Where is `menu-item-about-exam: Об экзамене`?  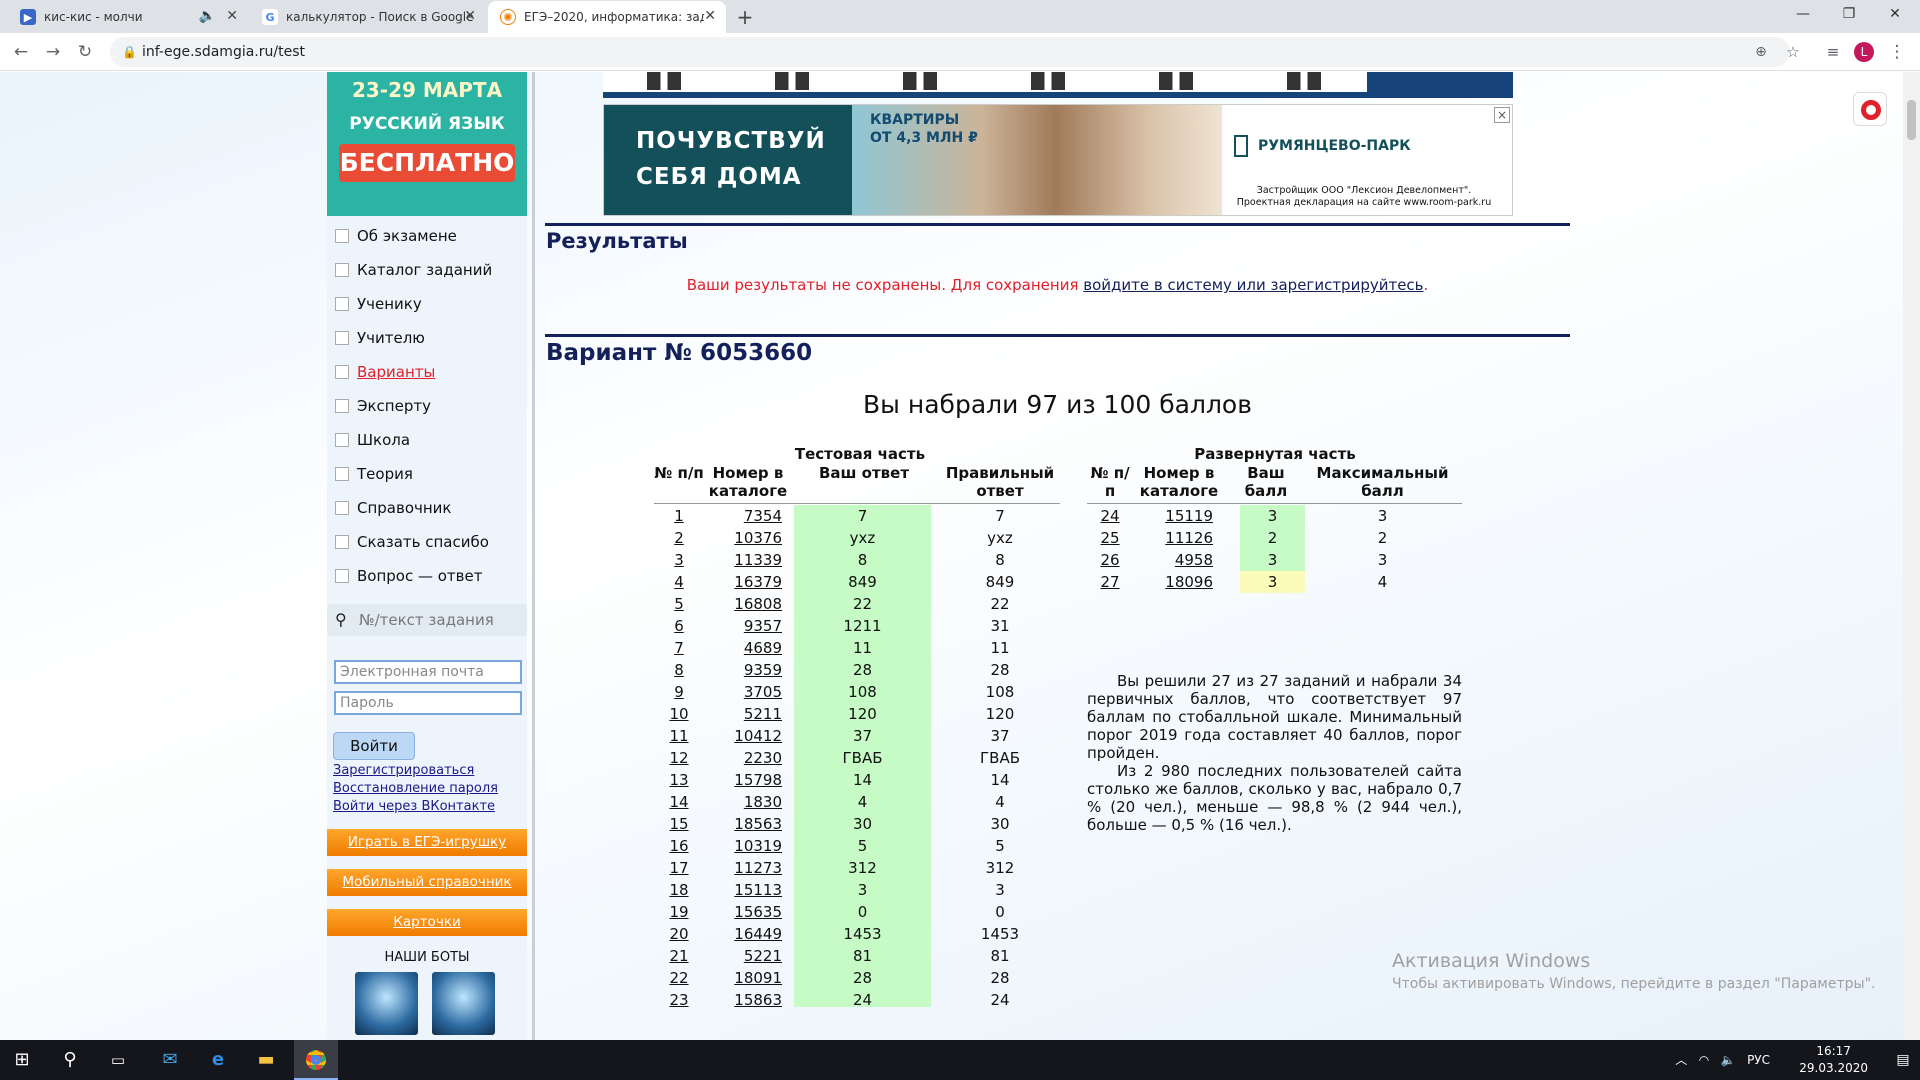
menu-item-about-exam: Об экзамене is located at coordinates (396, 236).